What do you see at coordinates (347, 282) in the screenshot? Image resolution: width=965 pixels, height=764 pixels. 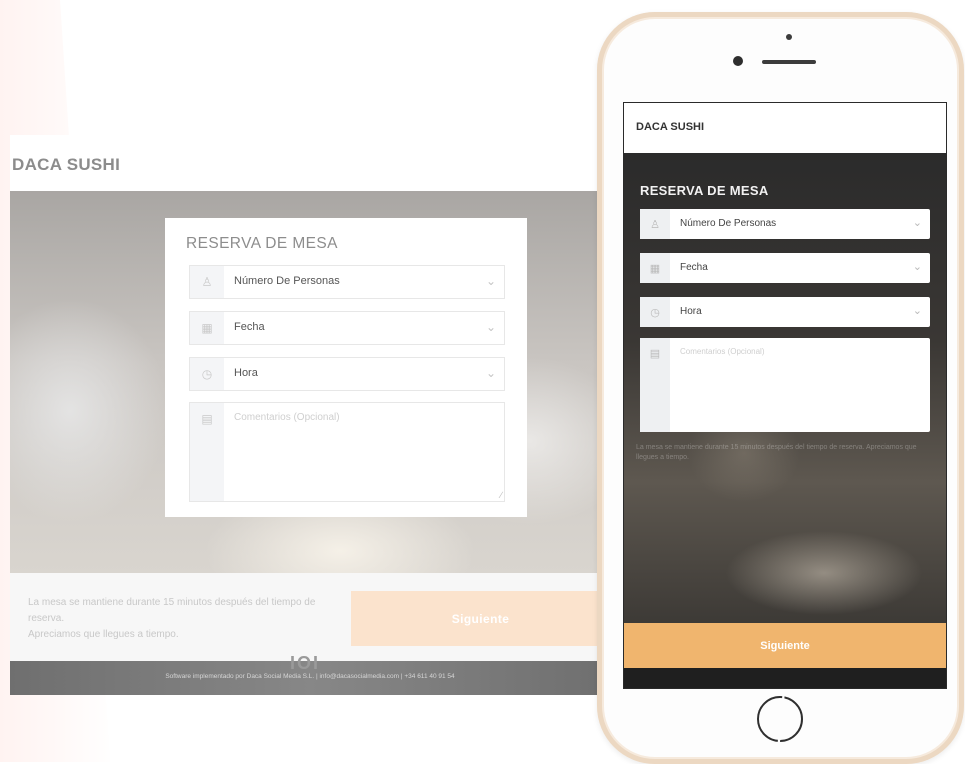 I see `party-size-select: ♙ Número De Personas ⌄` at bounding box center [347, 282].